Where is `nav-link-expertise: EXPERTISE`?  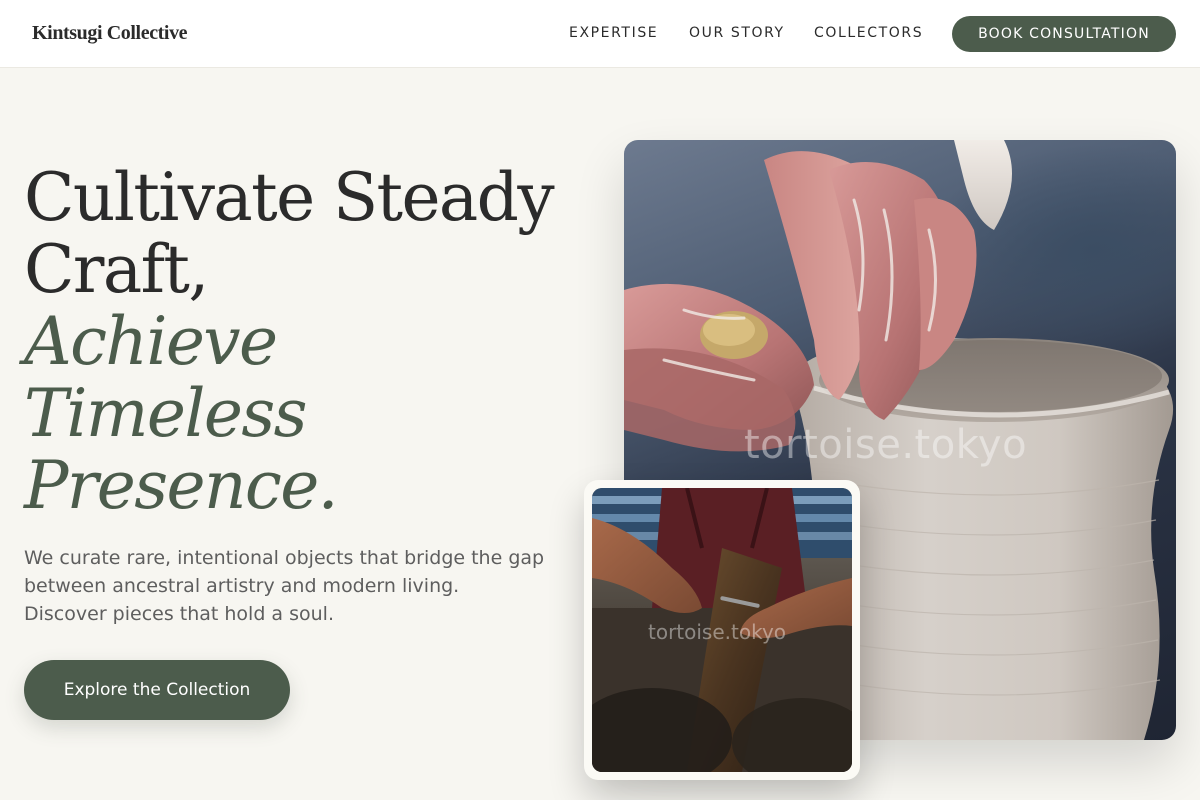 nav-link-expertise: EXPERTISE is located at coordinates (613, 33).